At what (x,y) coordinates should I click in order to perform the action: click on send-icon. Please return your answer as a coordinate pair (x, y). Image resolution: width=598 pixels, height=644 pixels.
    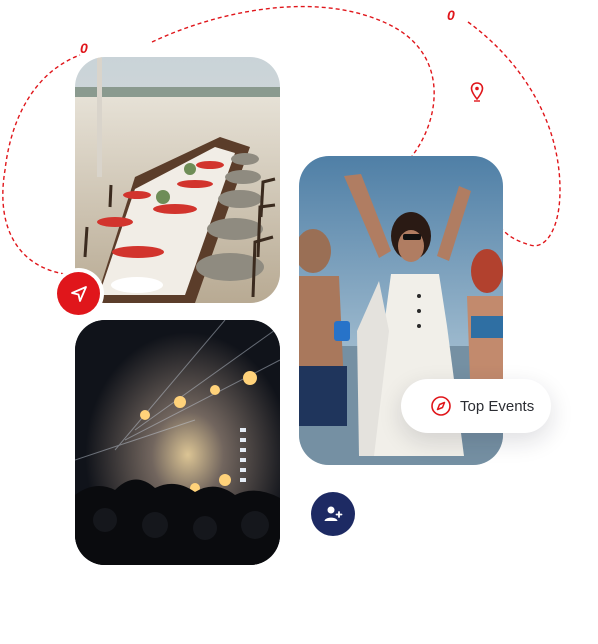
    Looking at the image, I should click on (78, 293).